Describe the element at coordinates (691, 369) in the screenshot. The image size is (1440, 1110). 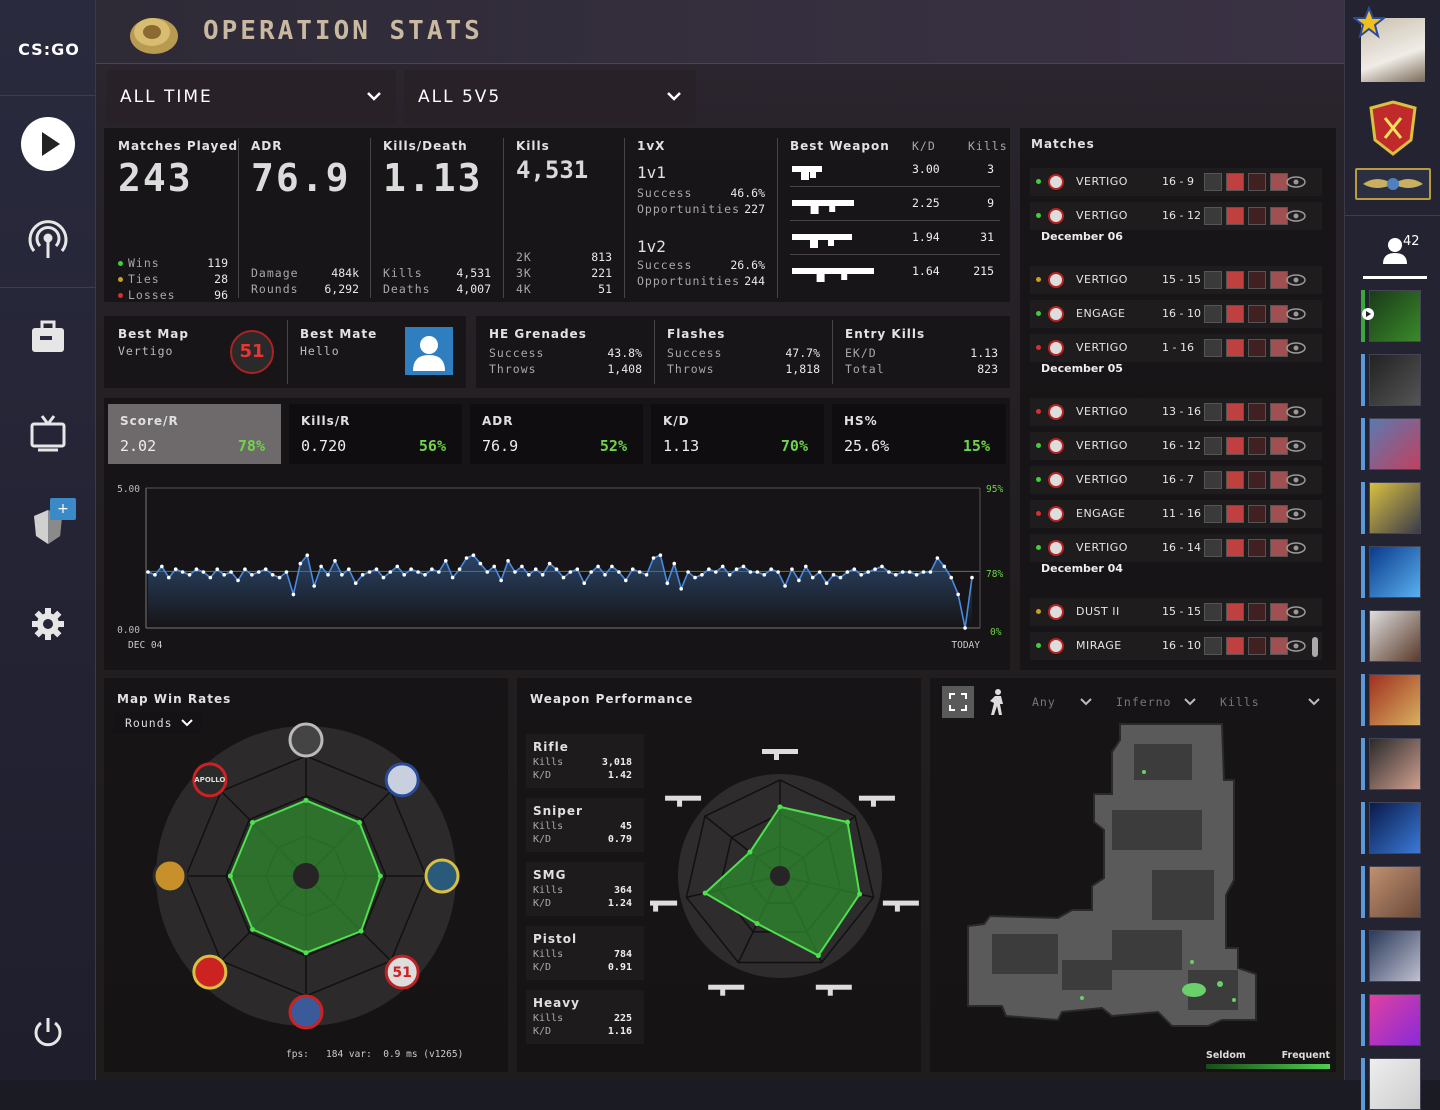
I see `flash-throws-label: Throws` at that location.